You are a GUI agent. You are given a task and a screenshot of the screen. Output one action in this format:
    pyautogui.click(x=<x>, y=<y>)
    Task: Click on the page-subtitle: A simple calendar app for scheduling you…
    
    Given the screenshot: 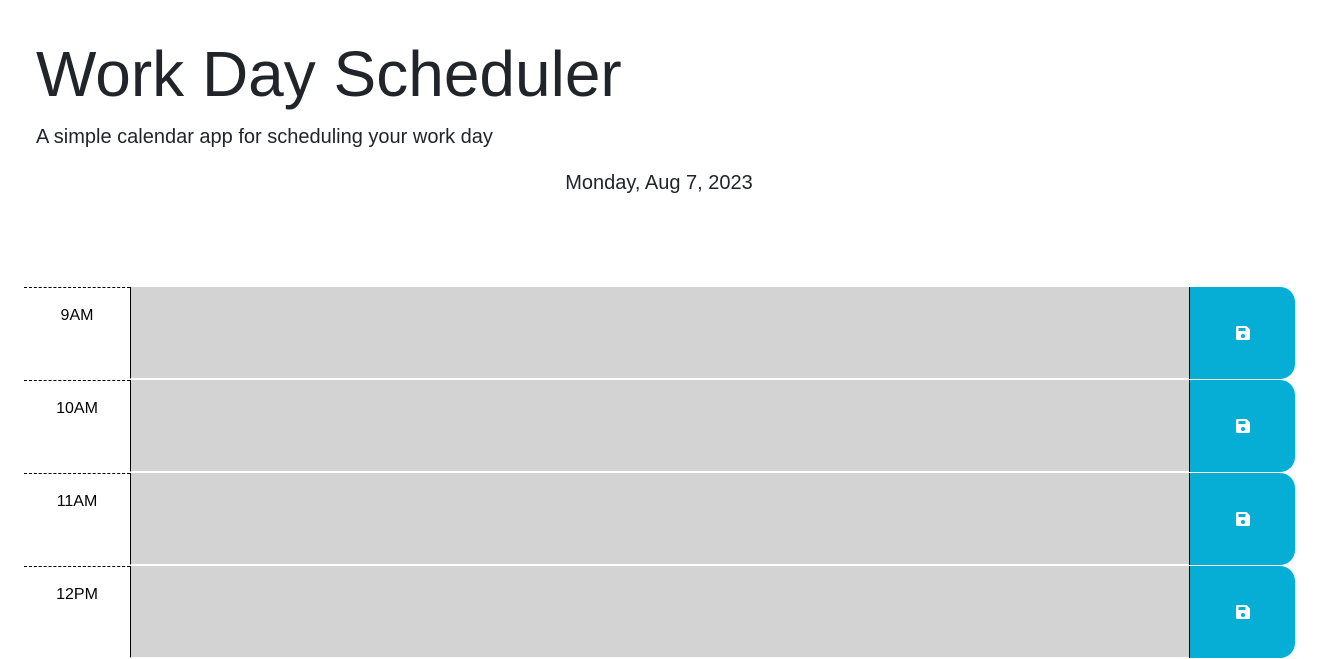 What is the action you would take?
    pyautogui.click(x=264, y=137)
    